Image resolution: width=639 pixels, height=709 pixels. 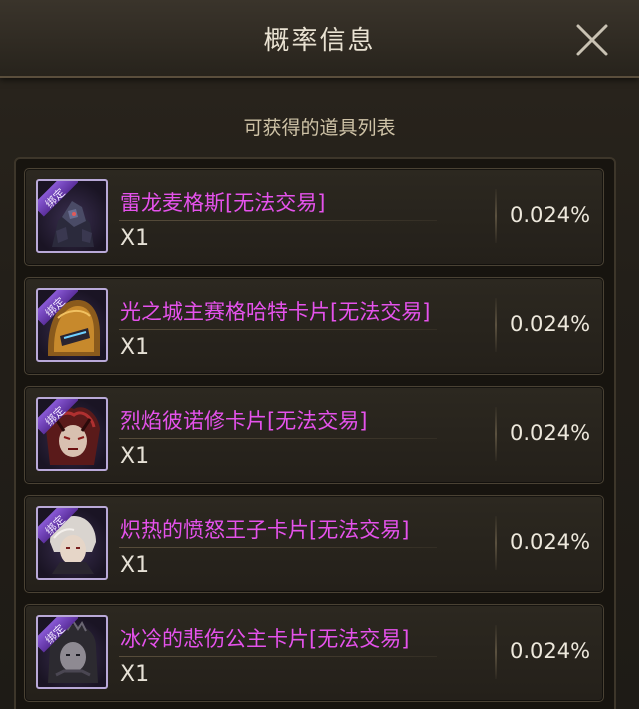 I want to click on item-name: 烈焰彼诺修卡片[无法交易], so click(x=244, y=421).